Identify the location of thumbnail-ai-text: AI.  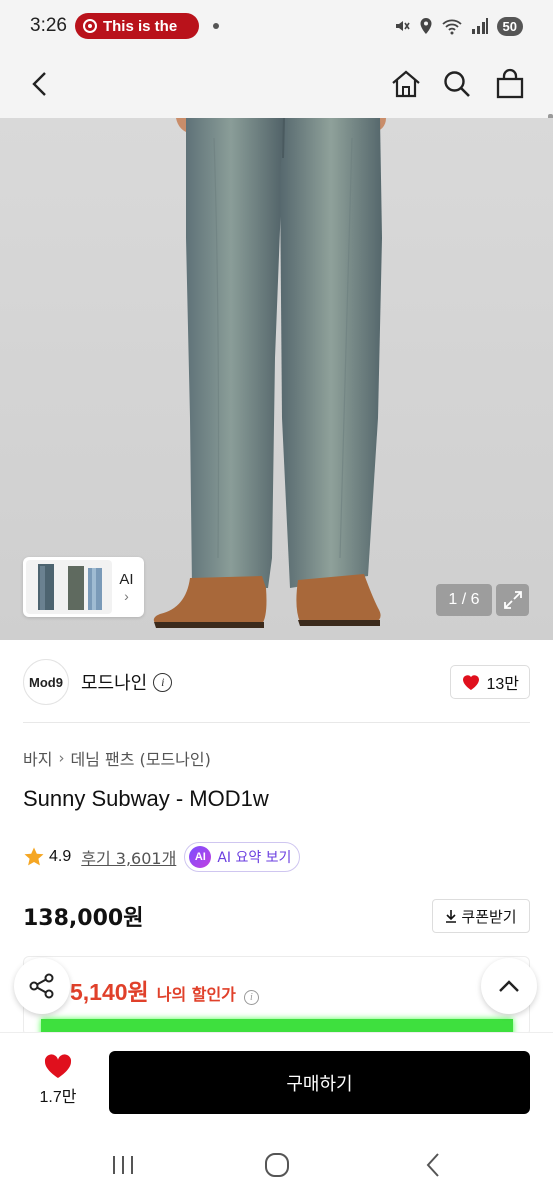
(126, 579).